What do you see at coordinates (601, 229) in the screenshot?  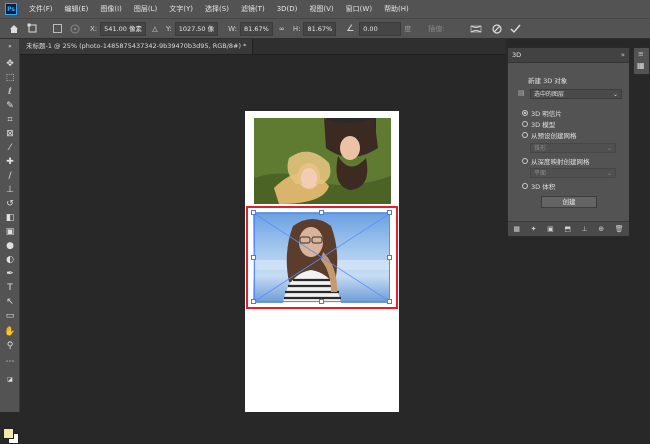 I see `new-light-icon: ⊕` at bounding box center [601, 229].